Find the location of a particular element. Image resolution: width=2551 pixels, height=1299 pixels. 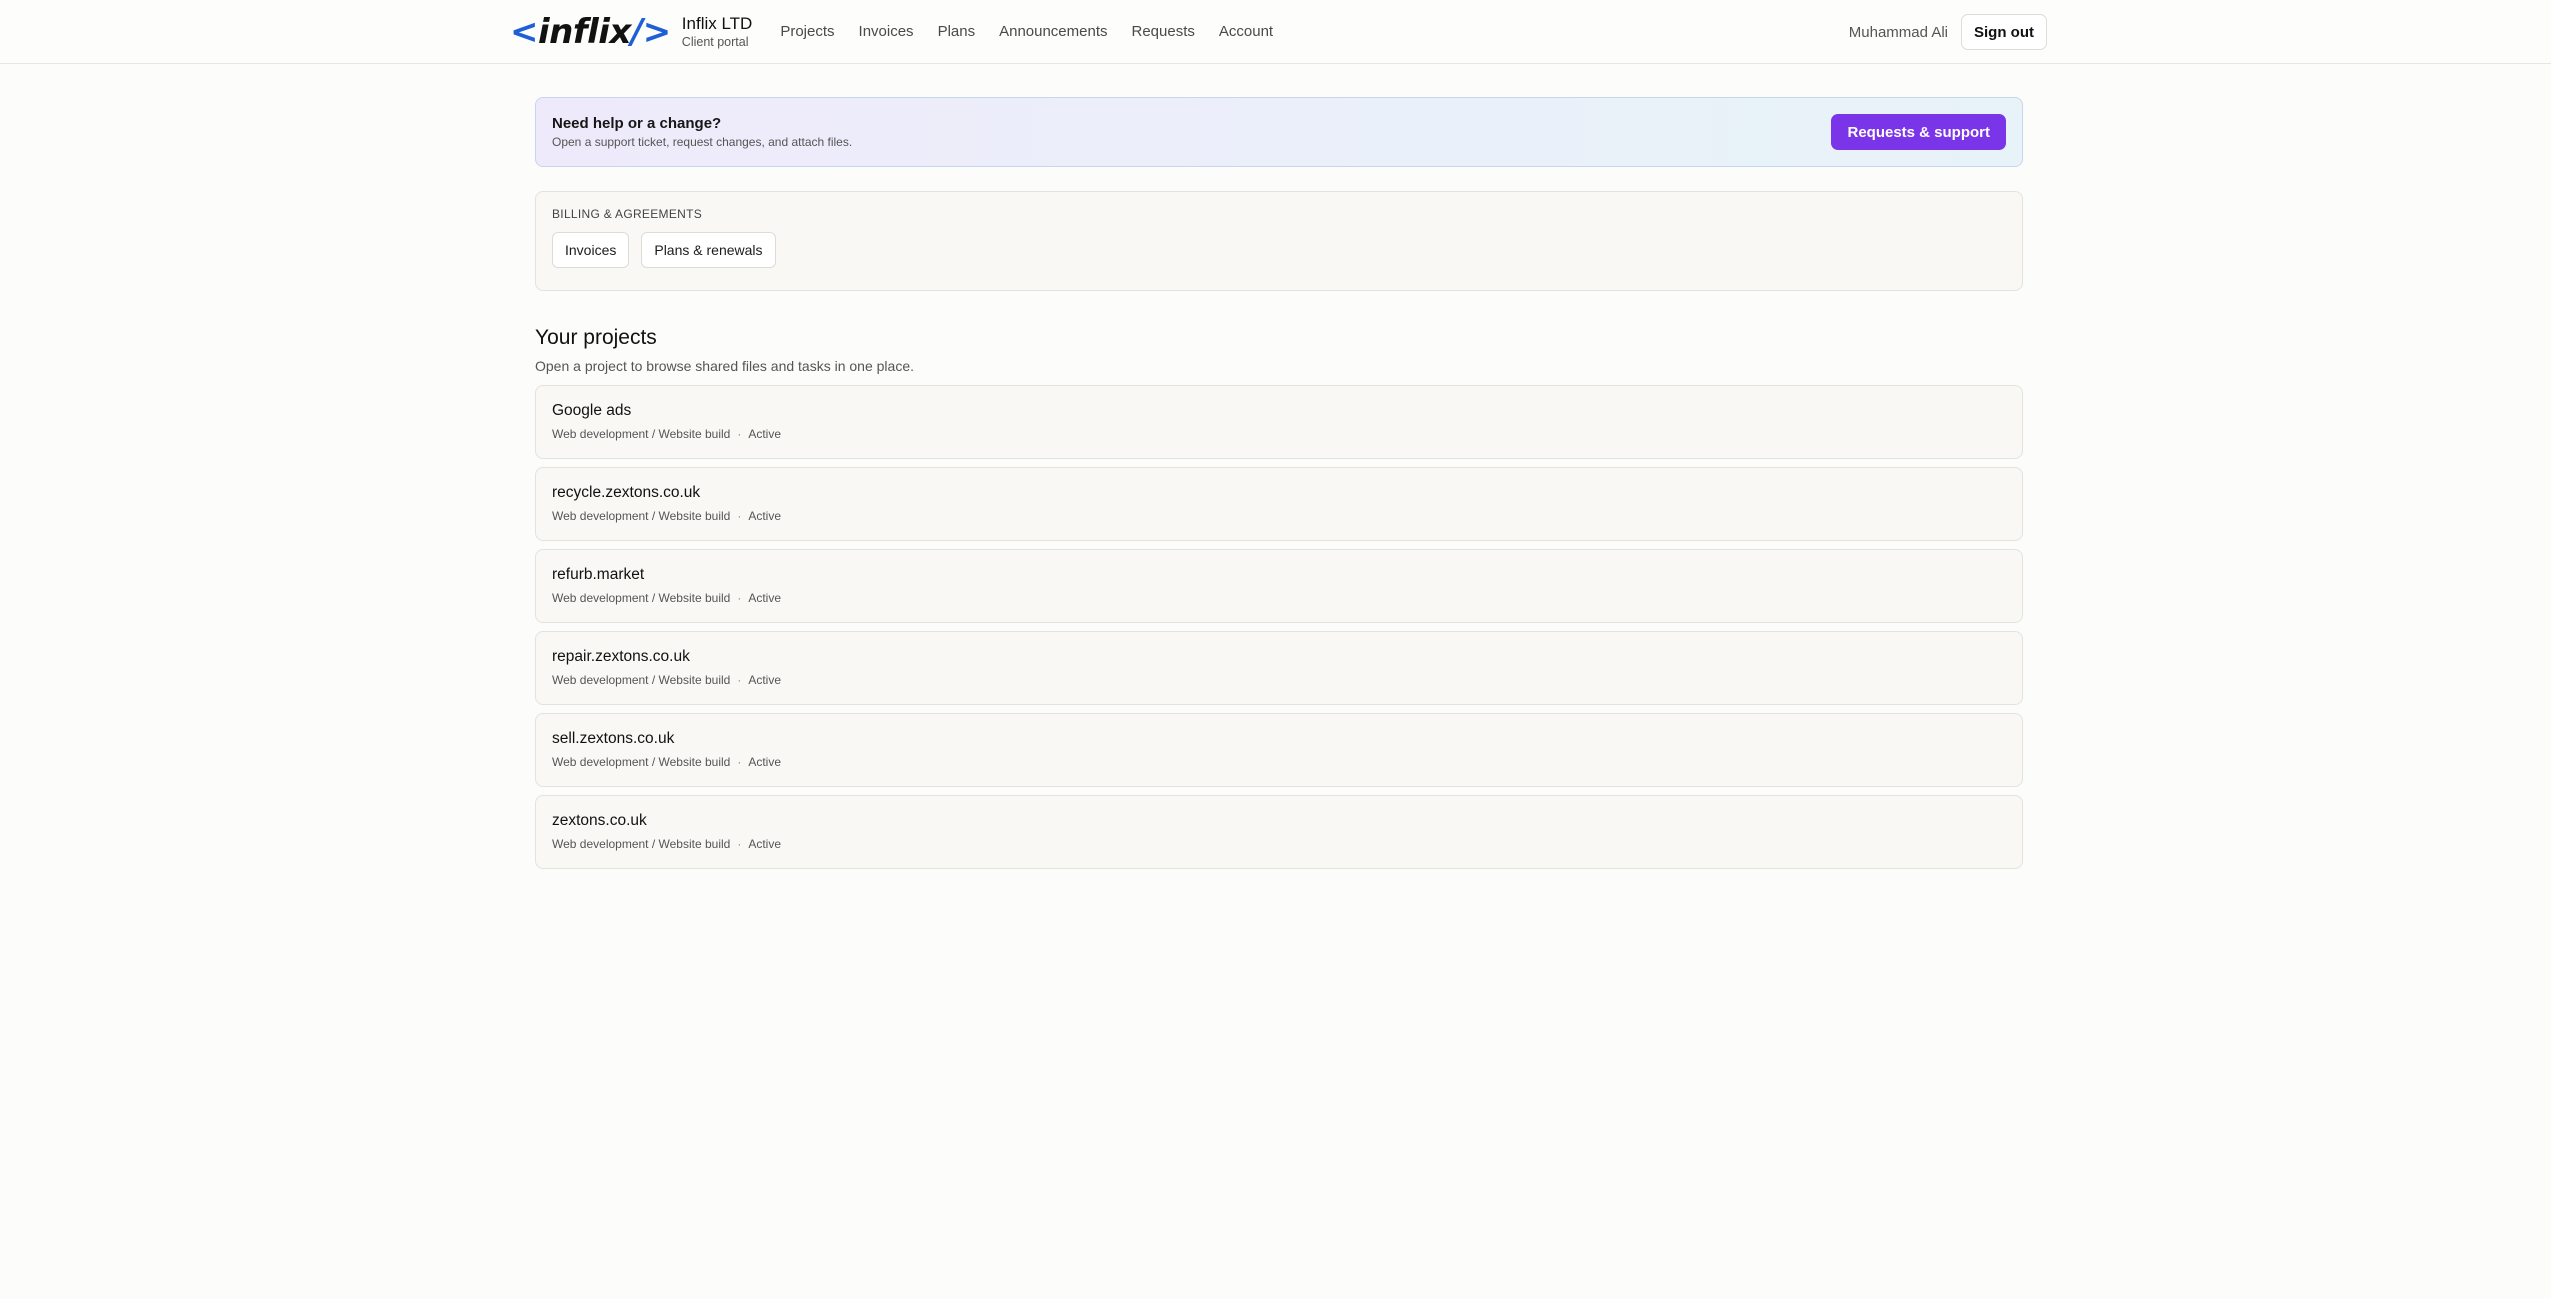

inflix-logo: < inflix /> is located at coordinates (590, 32).